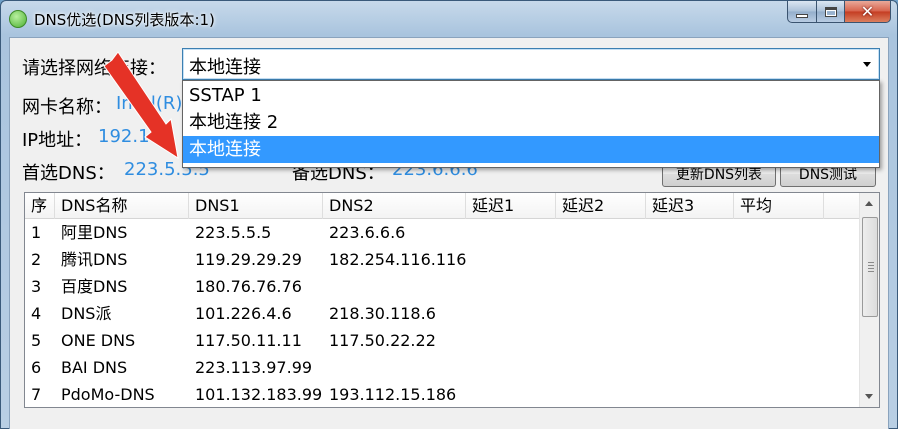  Describe the element at coordinates (442, 340) in the screenshot. I see `table-row: 5 ONE DNS 117.50.11.11 117.50.22.22` at that location.